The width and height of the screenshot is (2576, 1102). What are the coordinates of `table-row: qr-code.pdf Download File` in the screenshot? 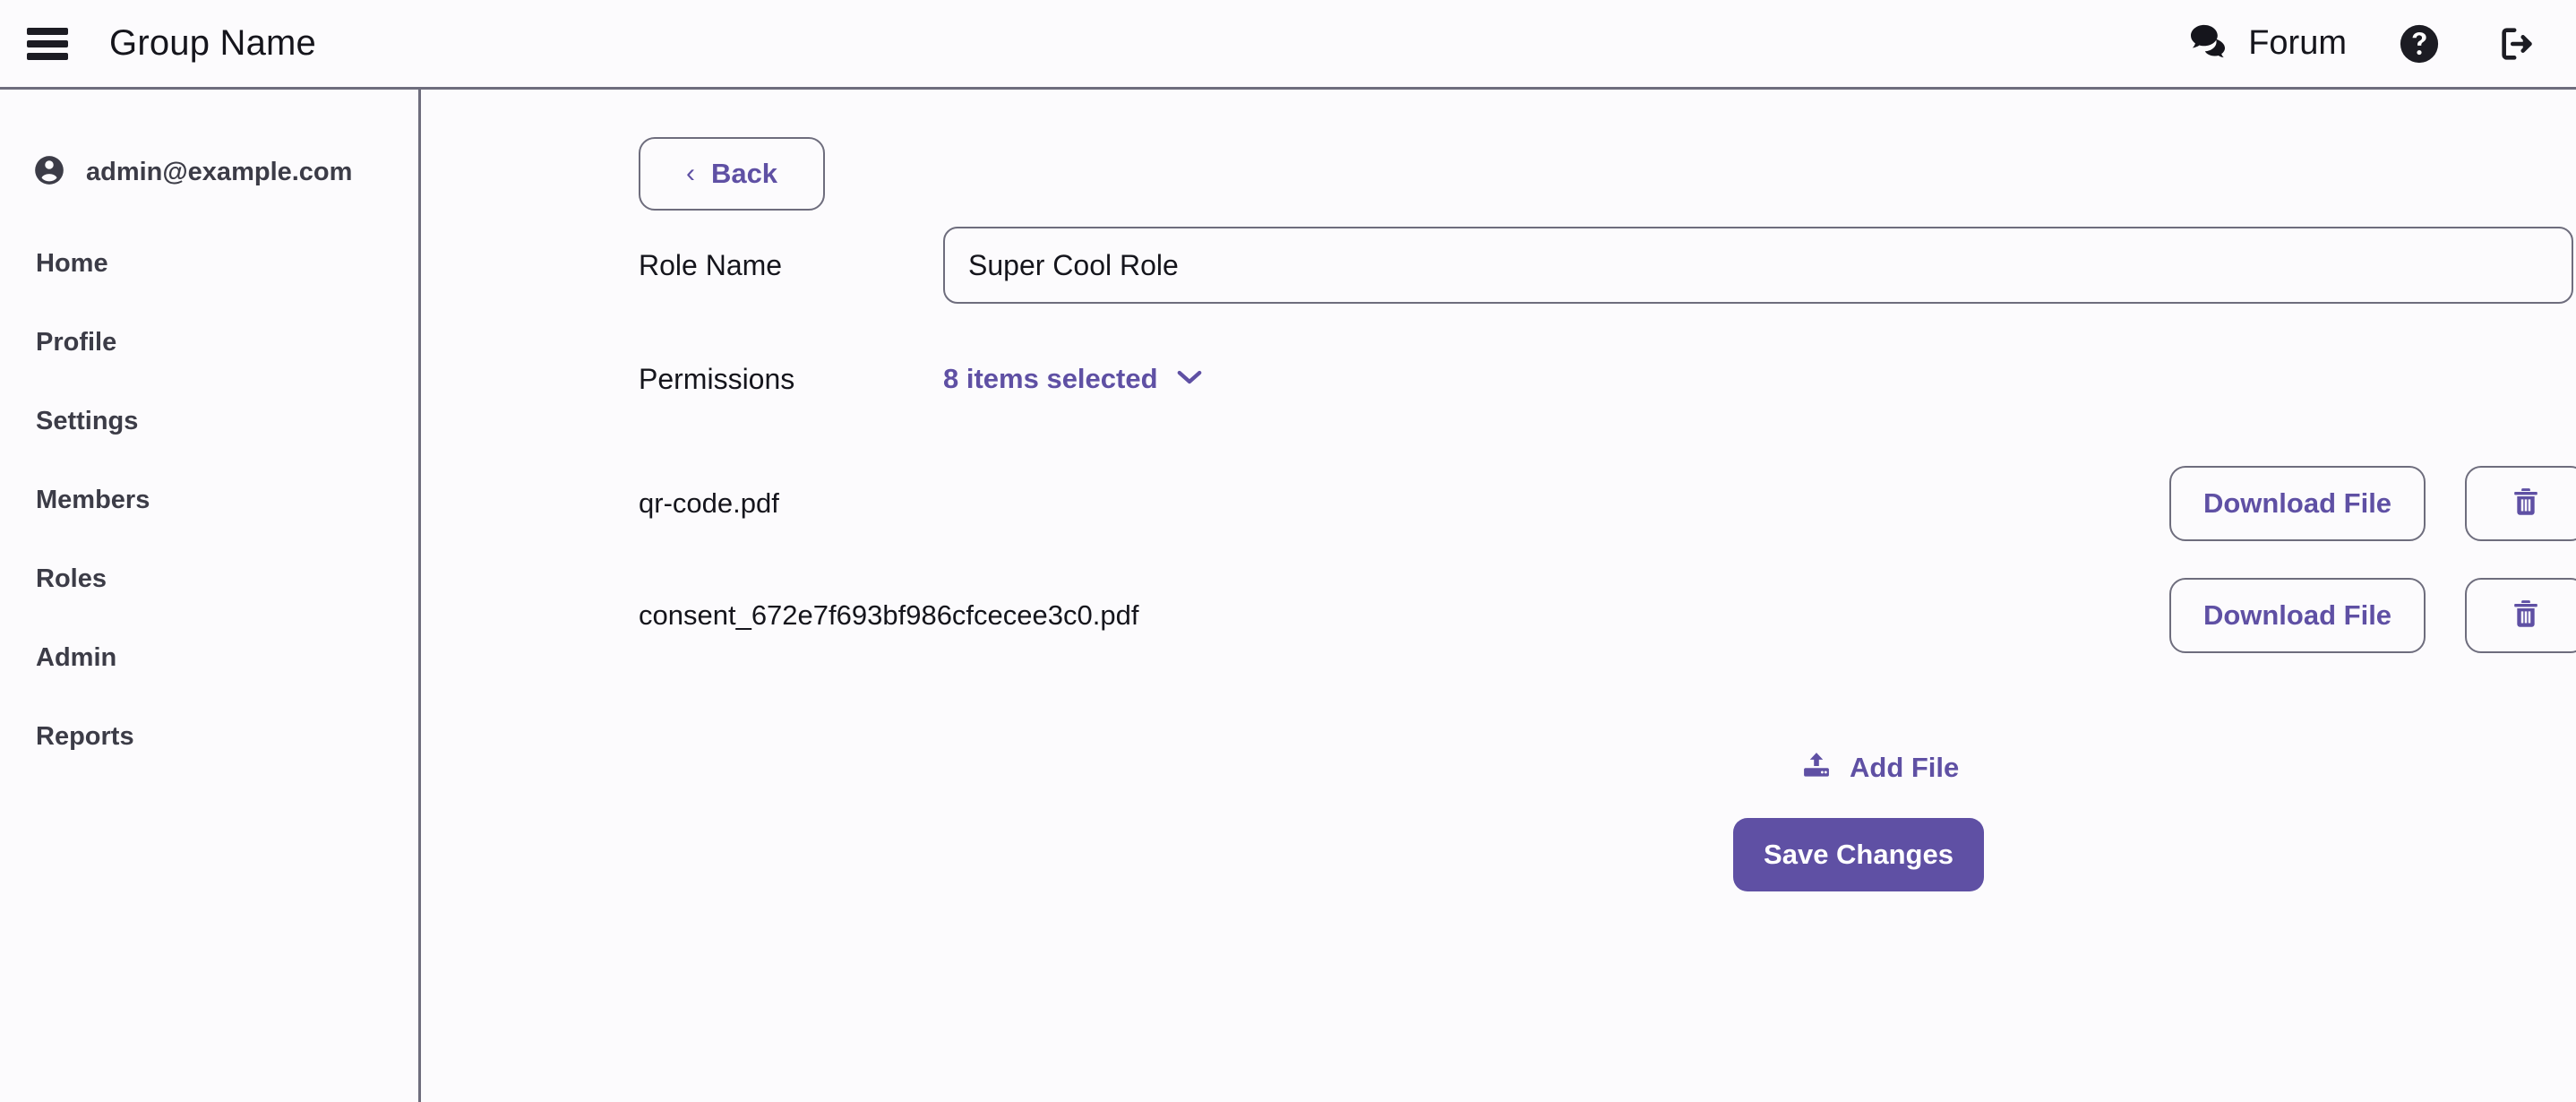 It's located at (1607, 503).